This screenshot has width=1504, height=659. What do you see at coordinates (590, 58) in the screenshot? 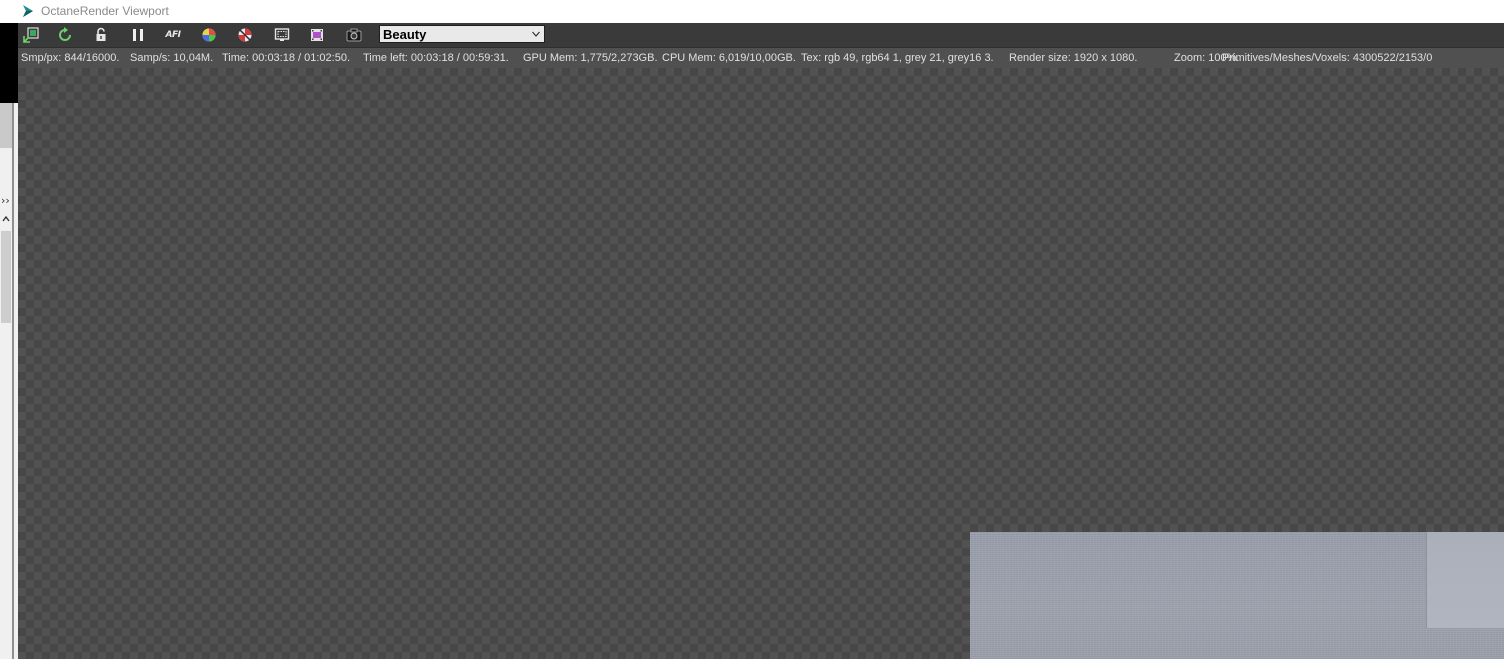
I see `stat-gpu-memory: GPU Mem: 1,775/2,273GB.` at bounding box center [590, 58].